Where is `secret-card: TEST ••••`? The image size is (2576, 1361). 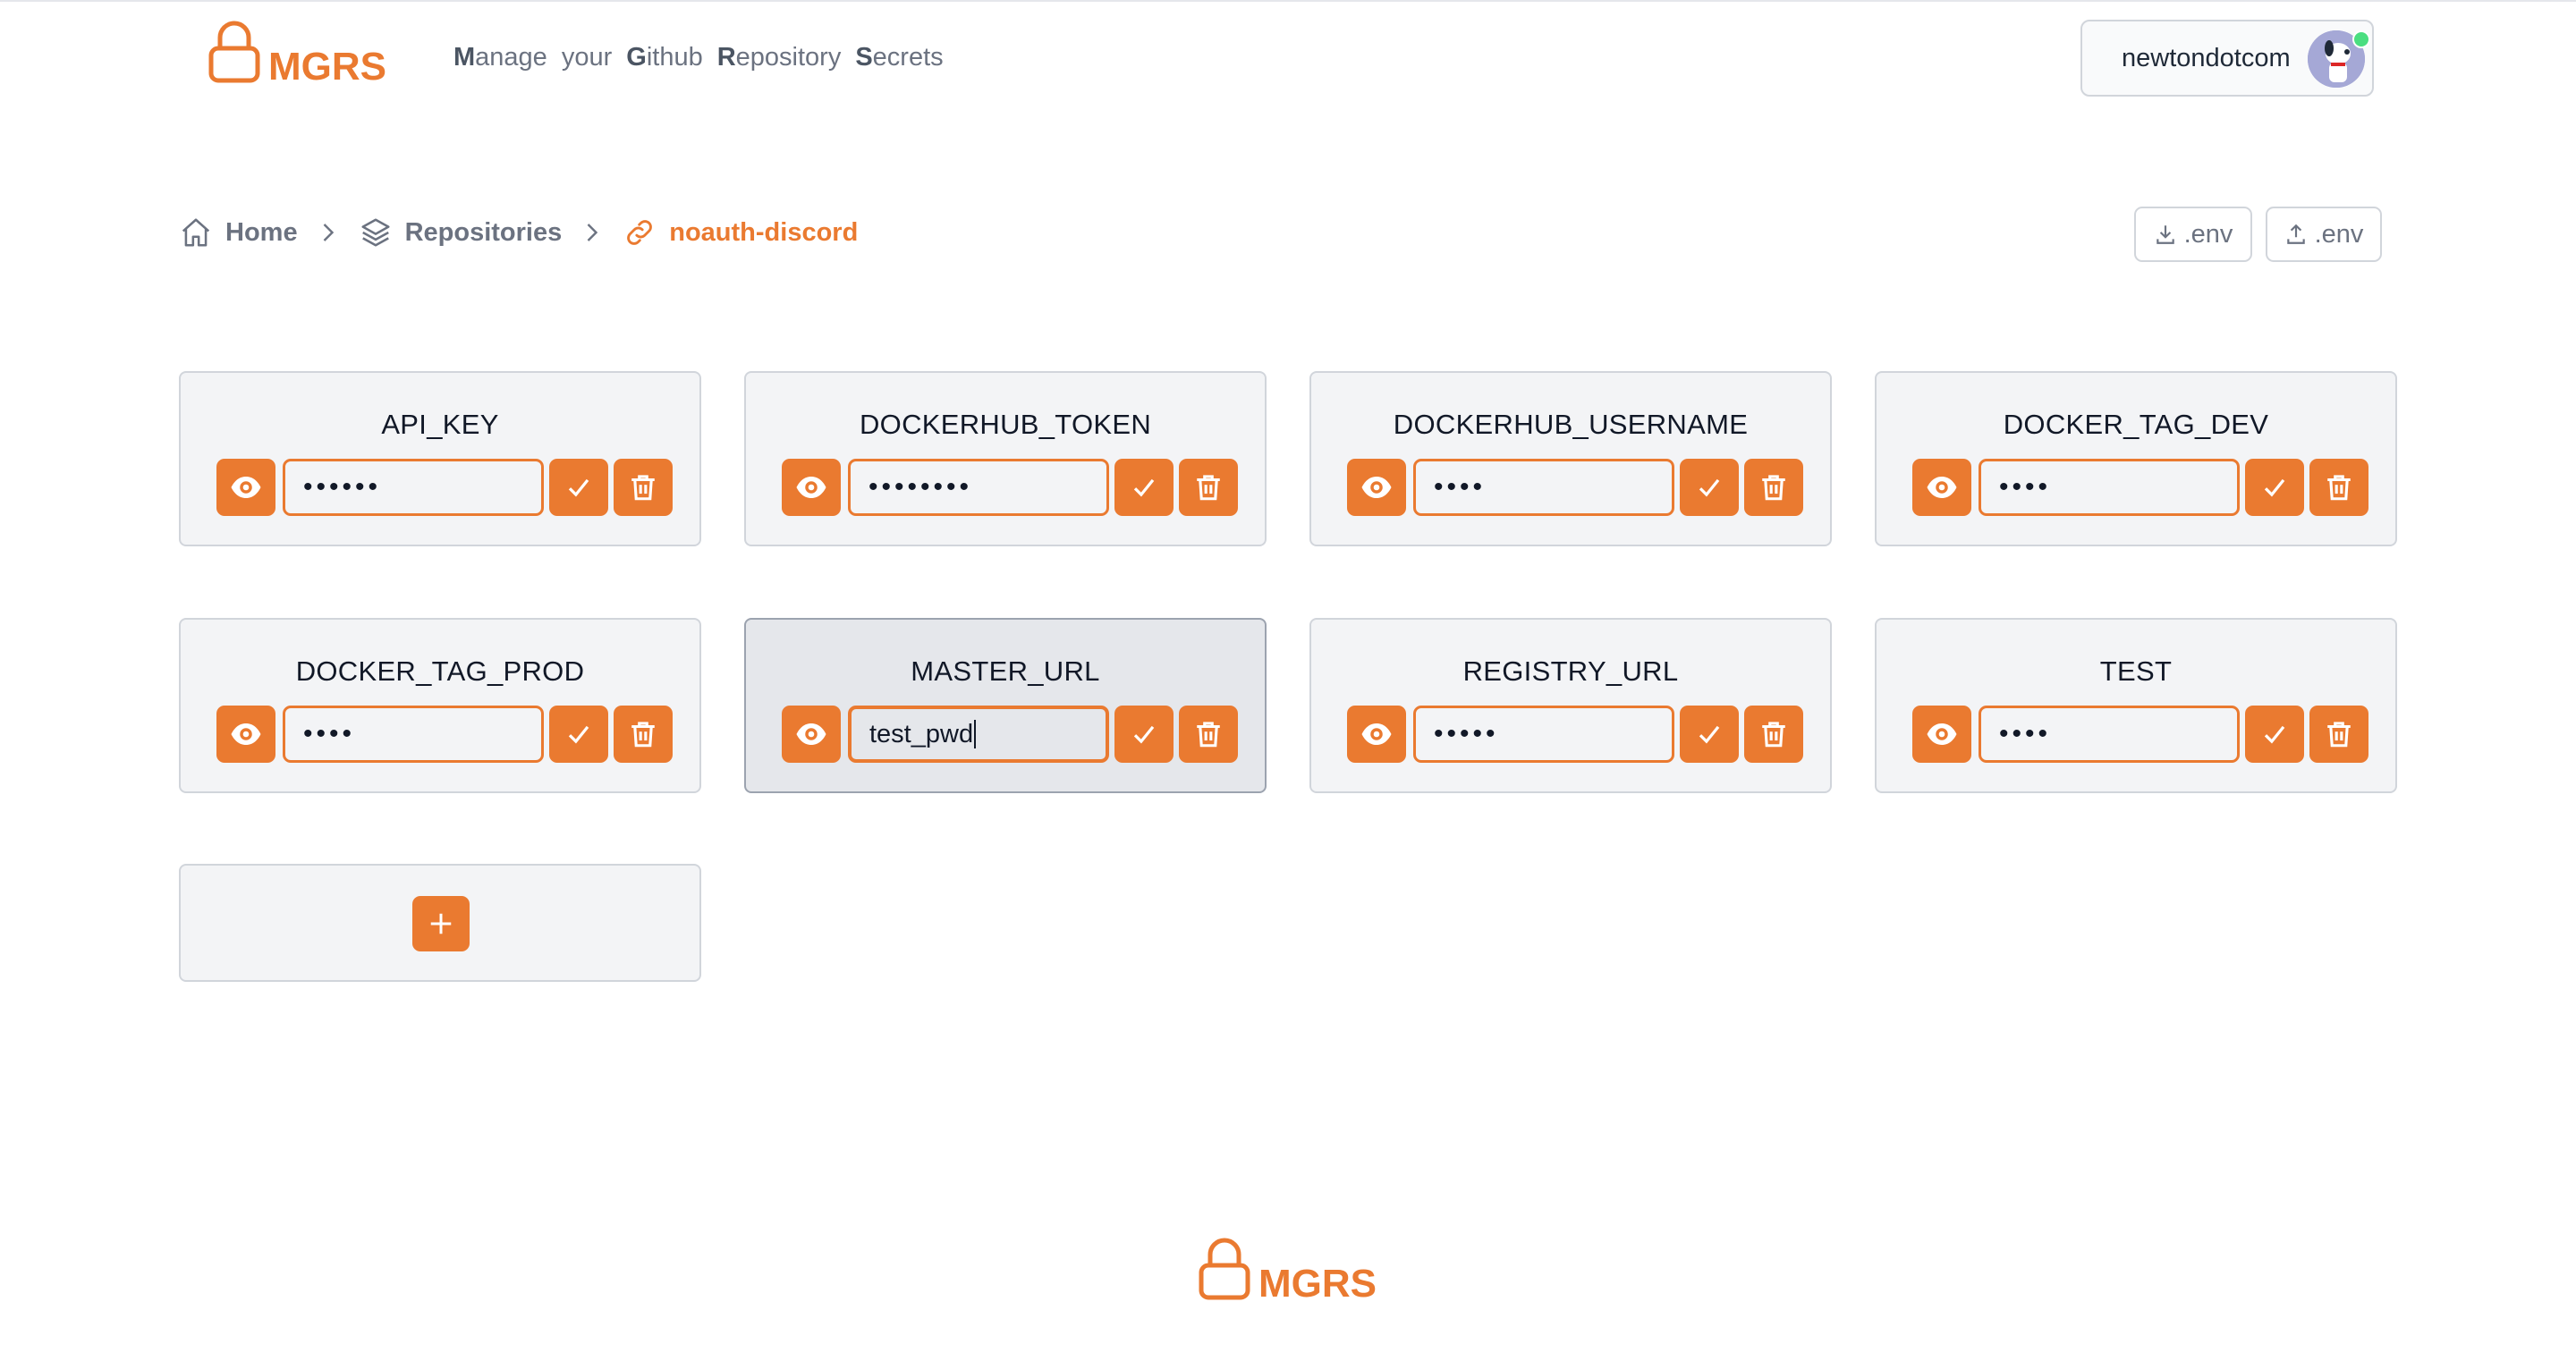
secret-card: TEST •••• is located at coordinates (2136, 705).